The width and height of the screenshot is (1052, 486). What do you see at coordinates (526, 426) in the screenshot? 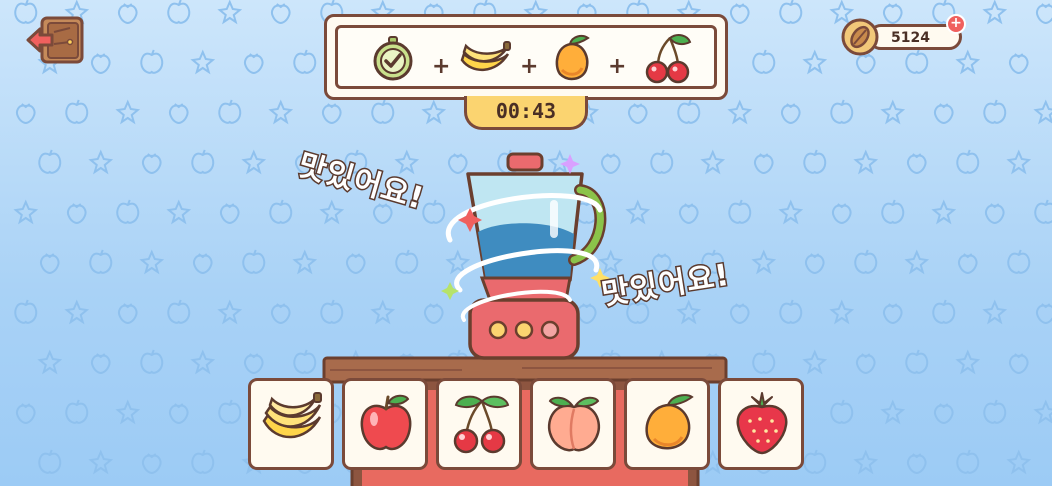
I see `fruit-tray` at bounding box center [526, 426].